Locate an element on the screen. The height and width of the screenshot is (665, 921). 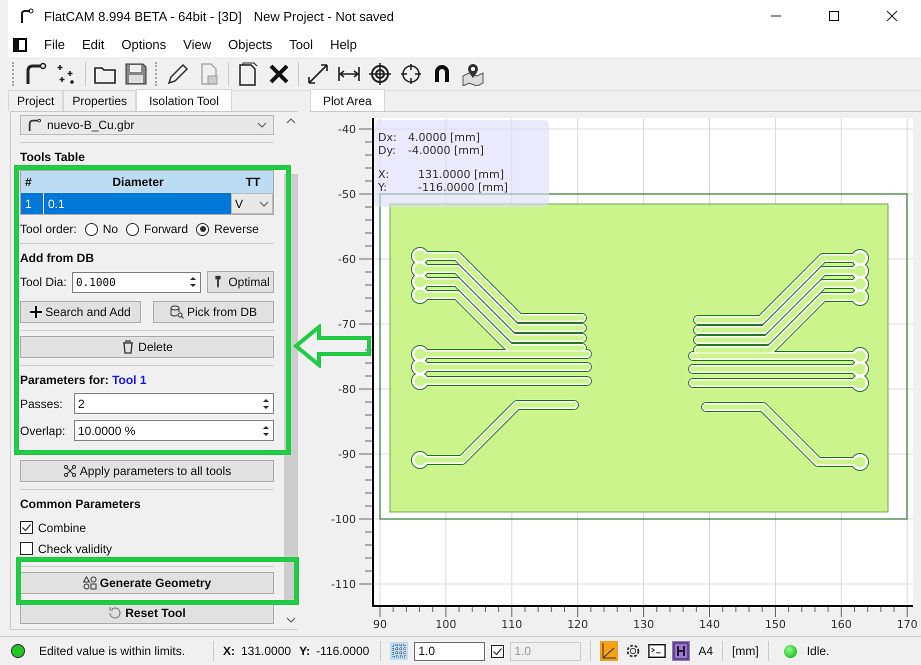
cursor-info-value: 131.0000 [mm] is located at coordinates (461, 174).